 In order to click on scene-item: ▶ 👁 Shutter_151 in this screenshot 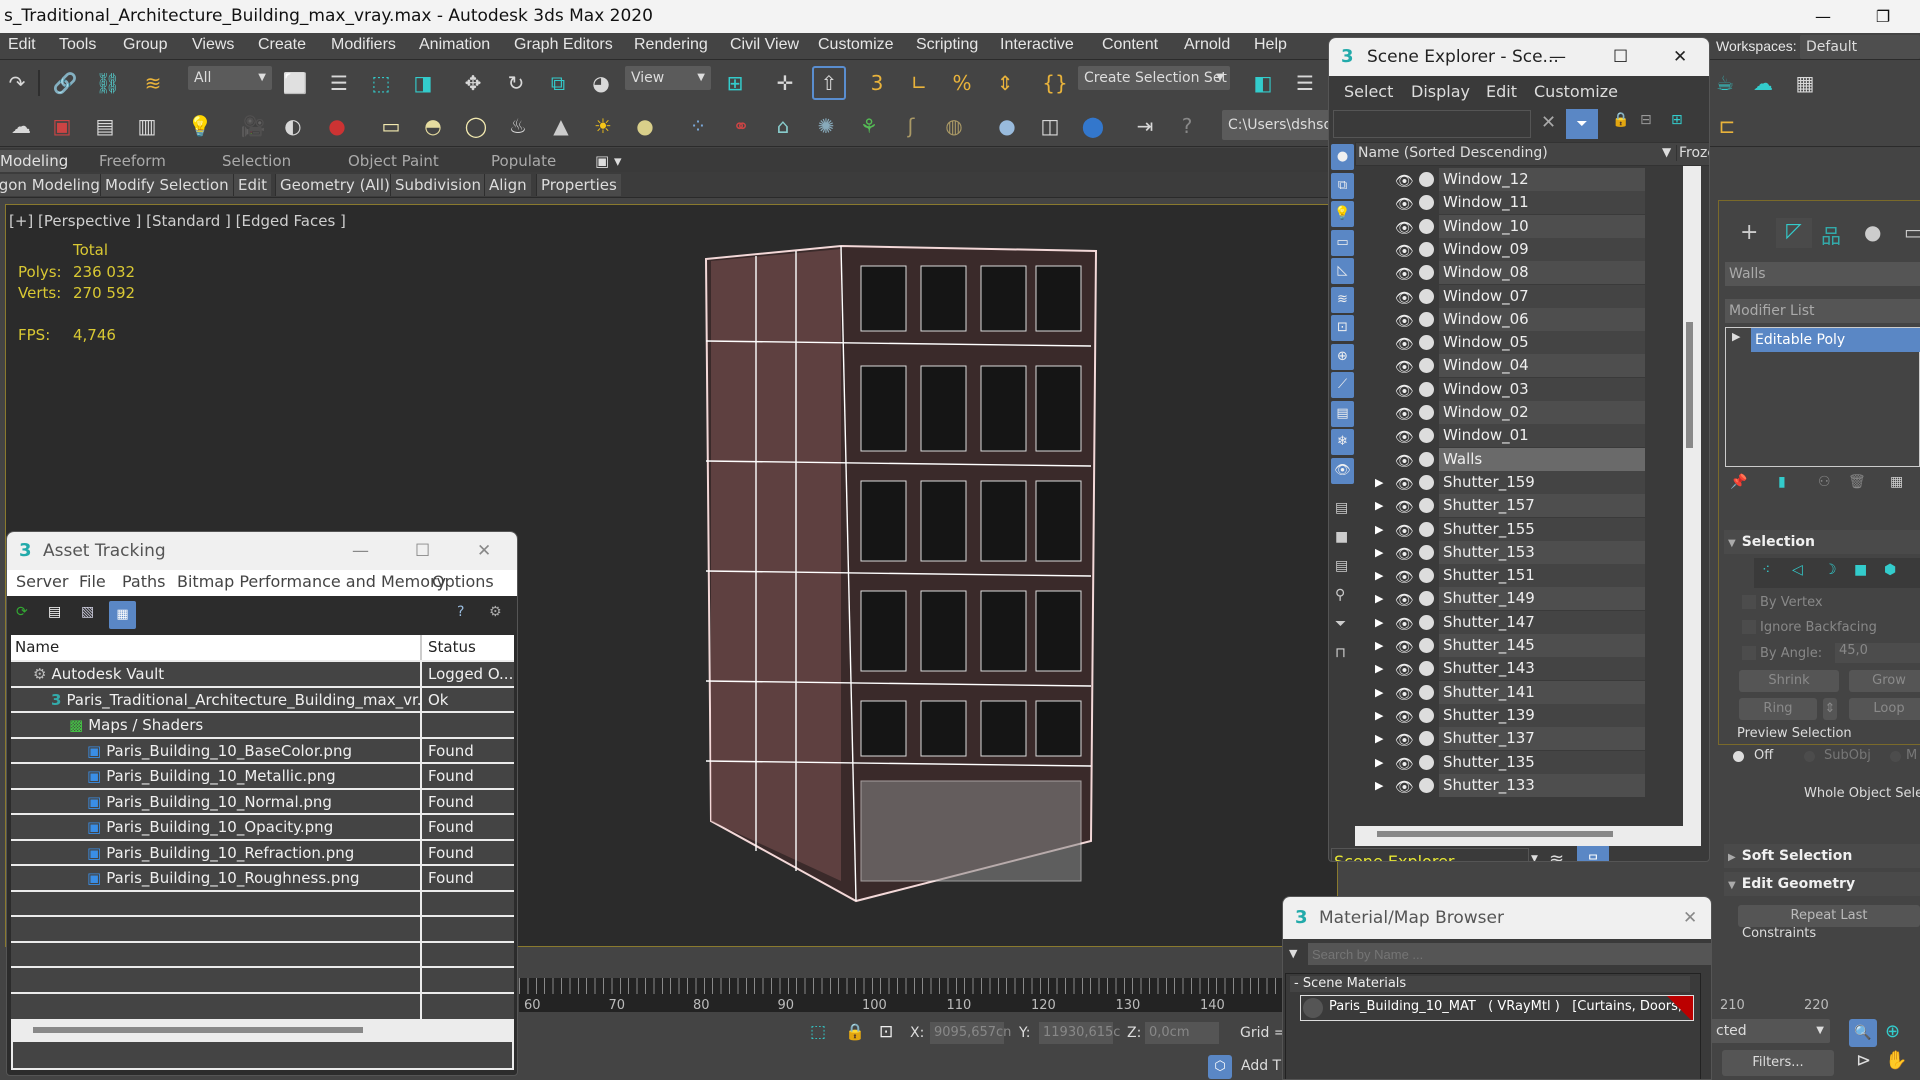, I will do `click(1501, 576)`.